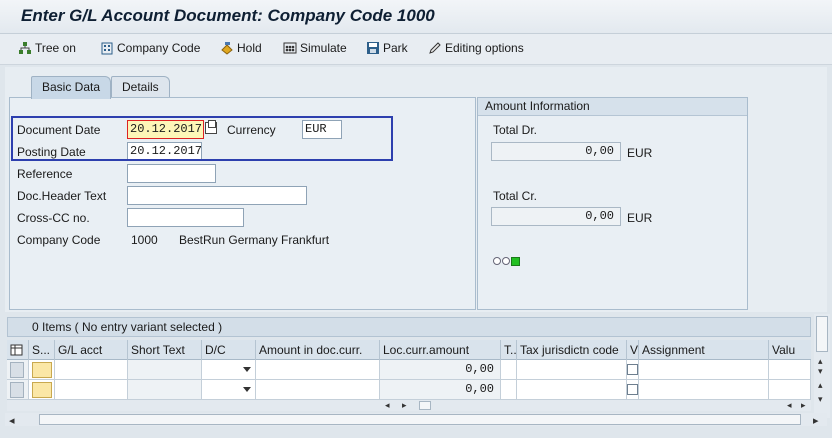  What do you see at coordinates (229, 350) in the screenshot?
I see `col-header-dc: D/C` at bounding box center [229, 350].